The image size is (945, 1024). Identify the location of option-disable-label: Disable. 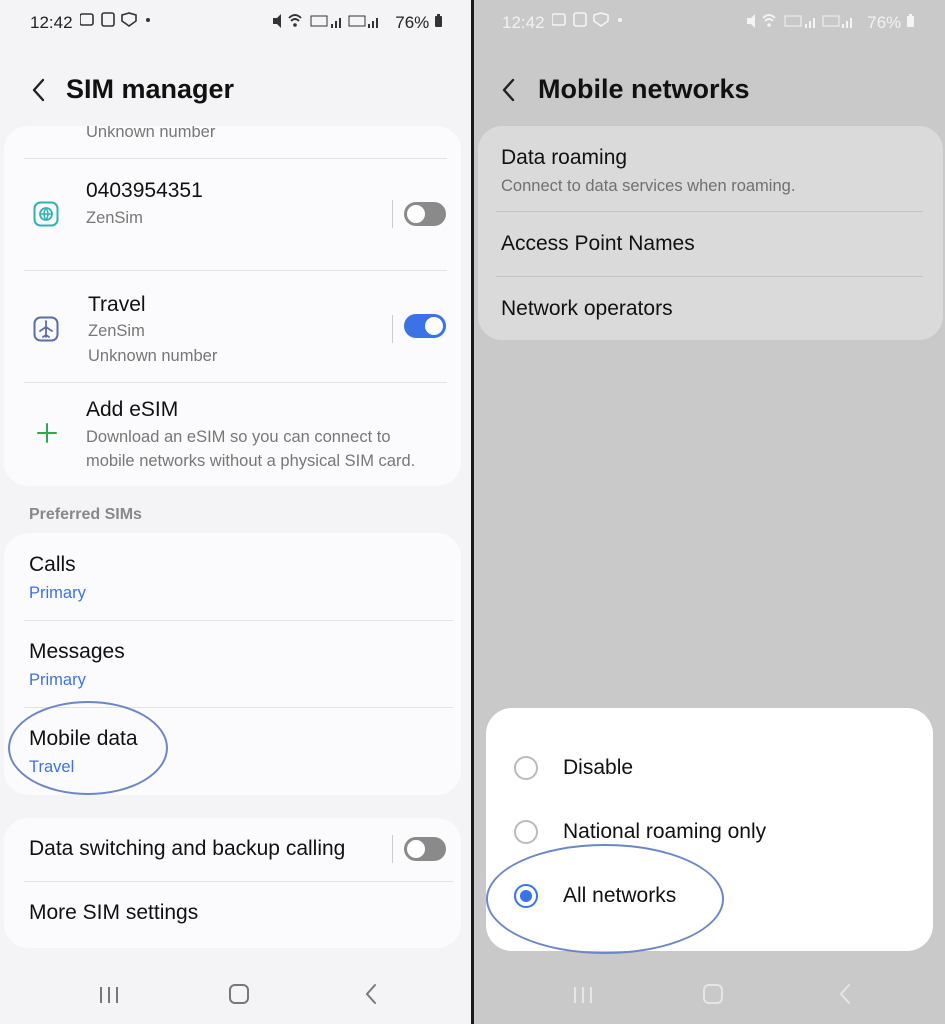
(598, 767).